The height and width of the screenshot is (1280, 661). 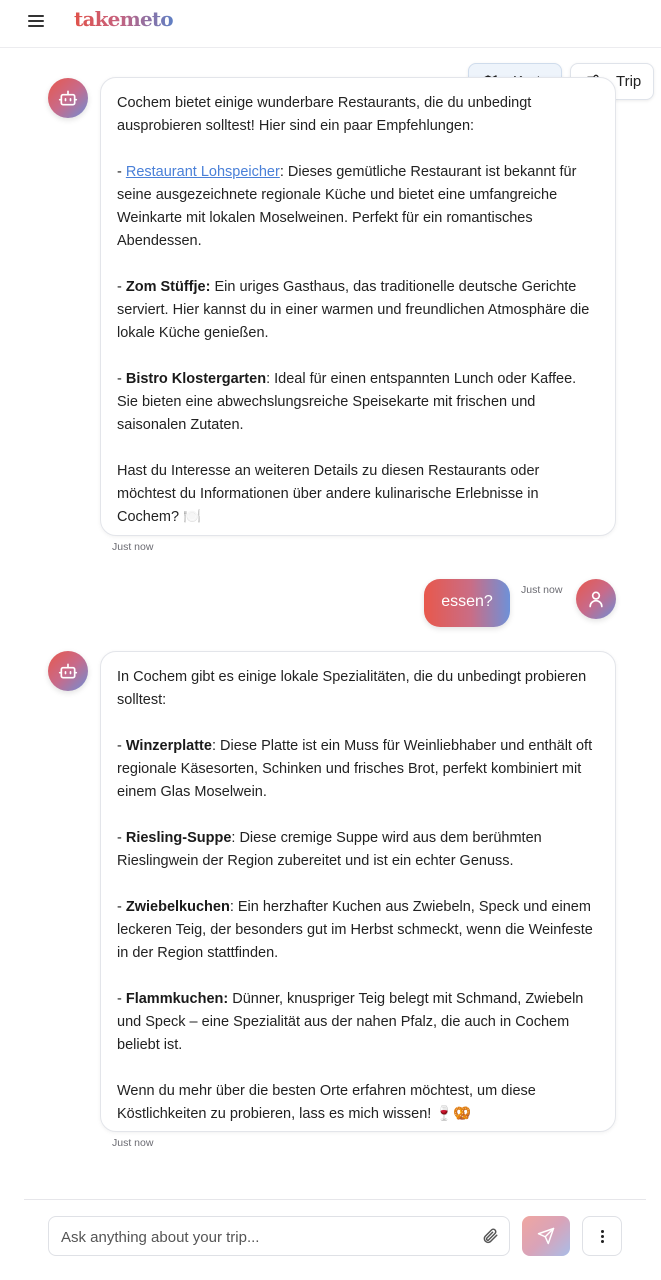 What do you see at coordinates (602, 1231) in the screenshot?
I see `more-vertical-icon` at bounding box center [602, 1231].